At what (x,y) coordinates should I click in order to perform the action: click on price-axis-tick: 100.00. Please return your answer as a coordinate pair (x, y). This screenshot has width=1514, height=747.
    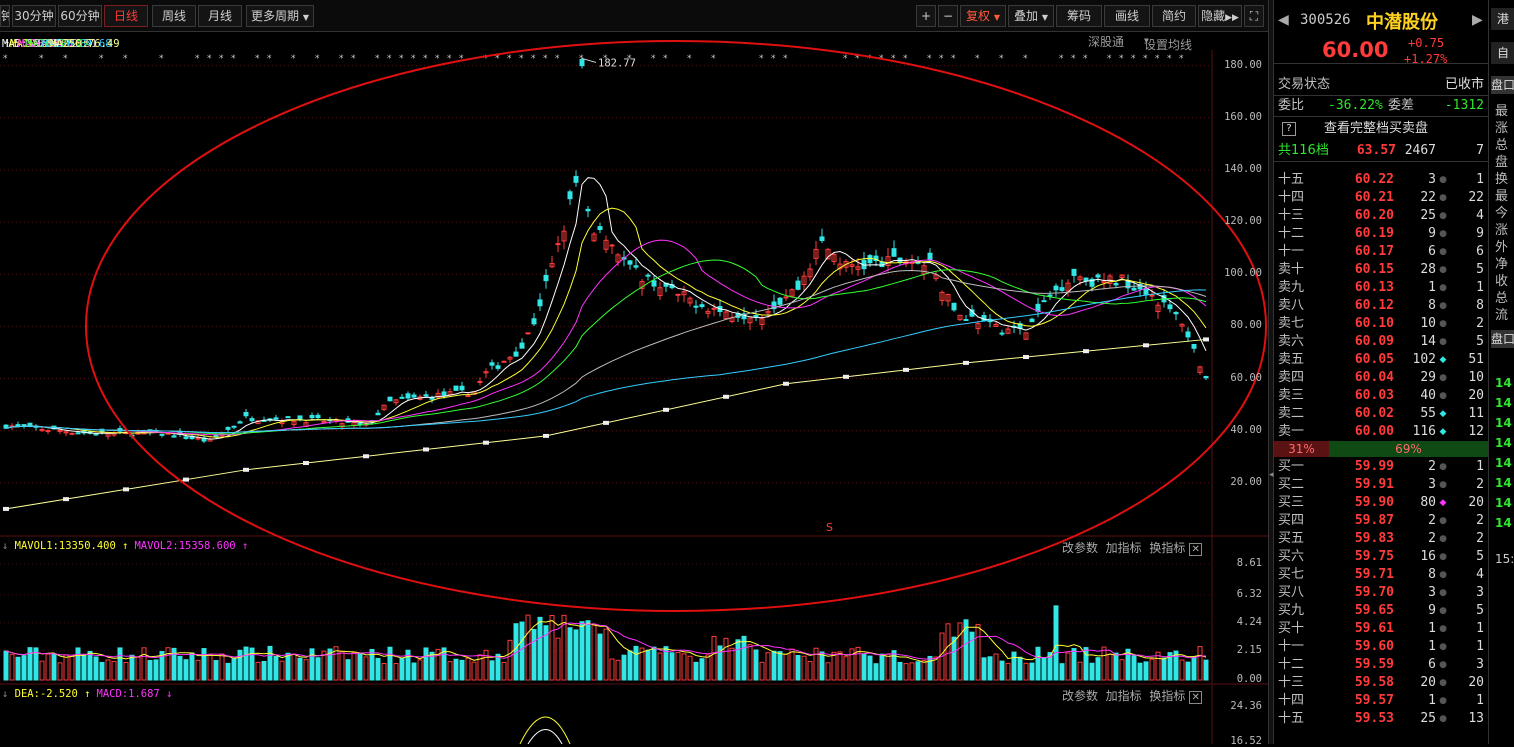
    Looking at the image, I should click on (1243, 273).